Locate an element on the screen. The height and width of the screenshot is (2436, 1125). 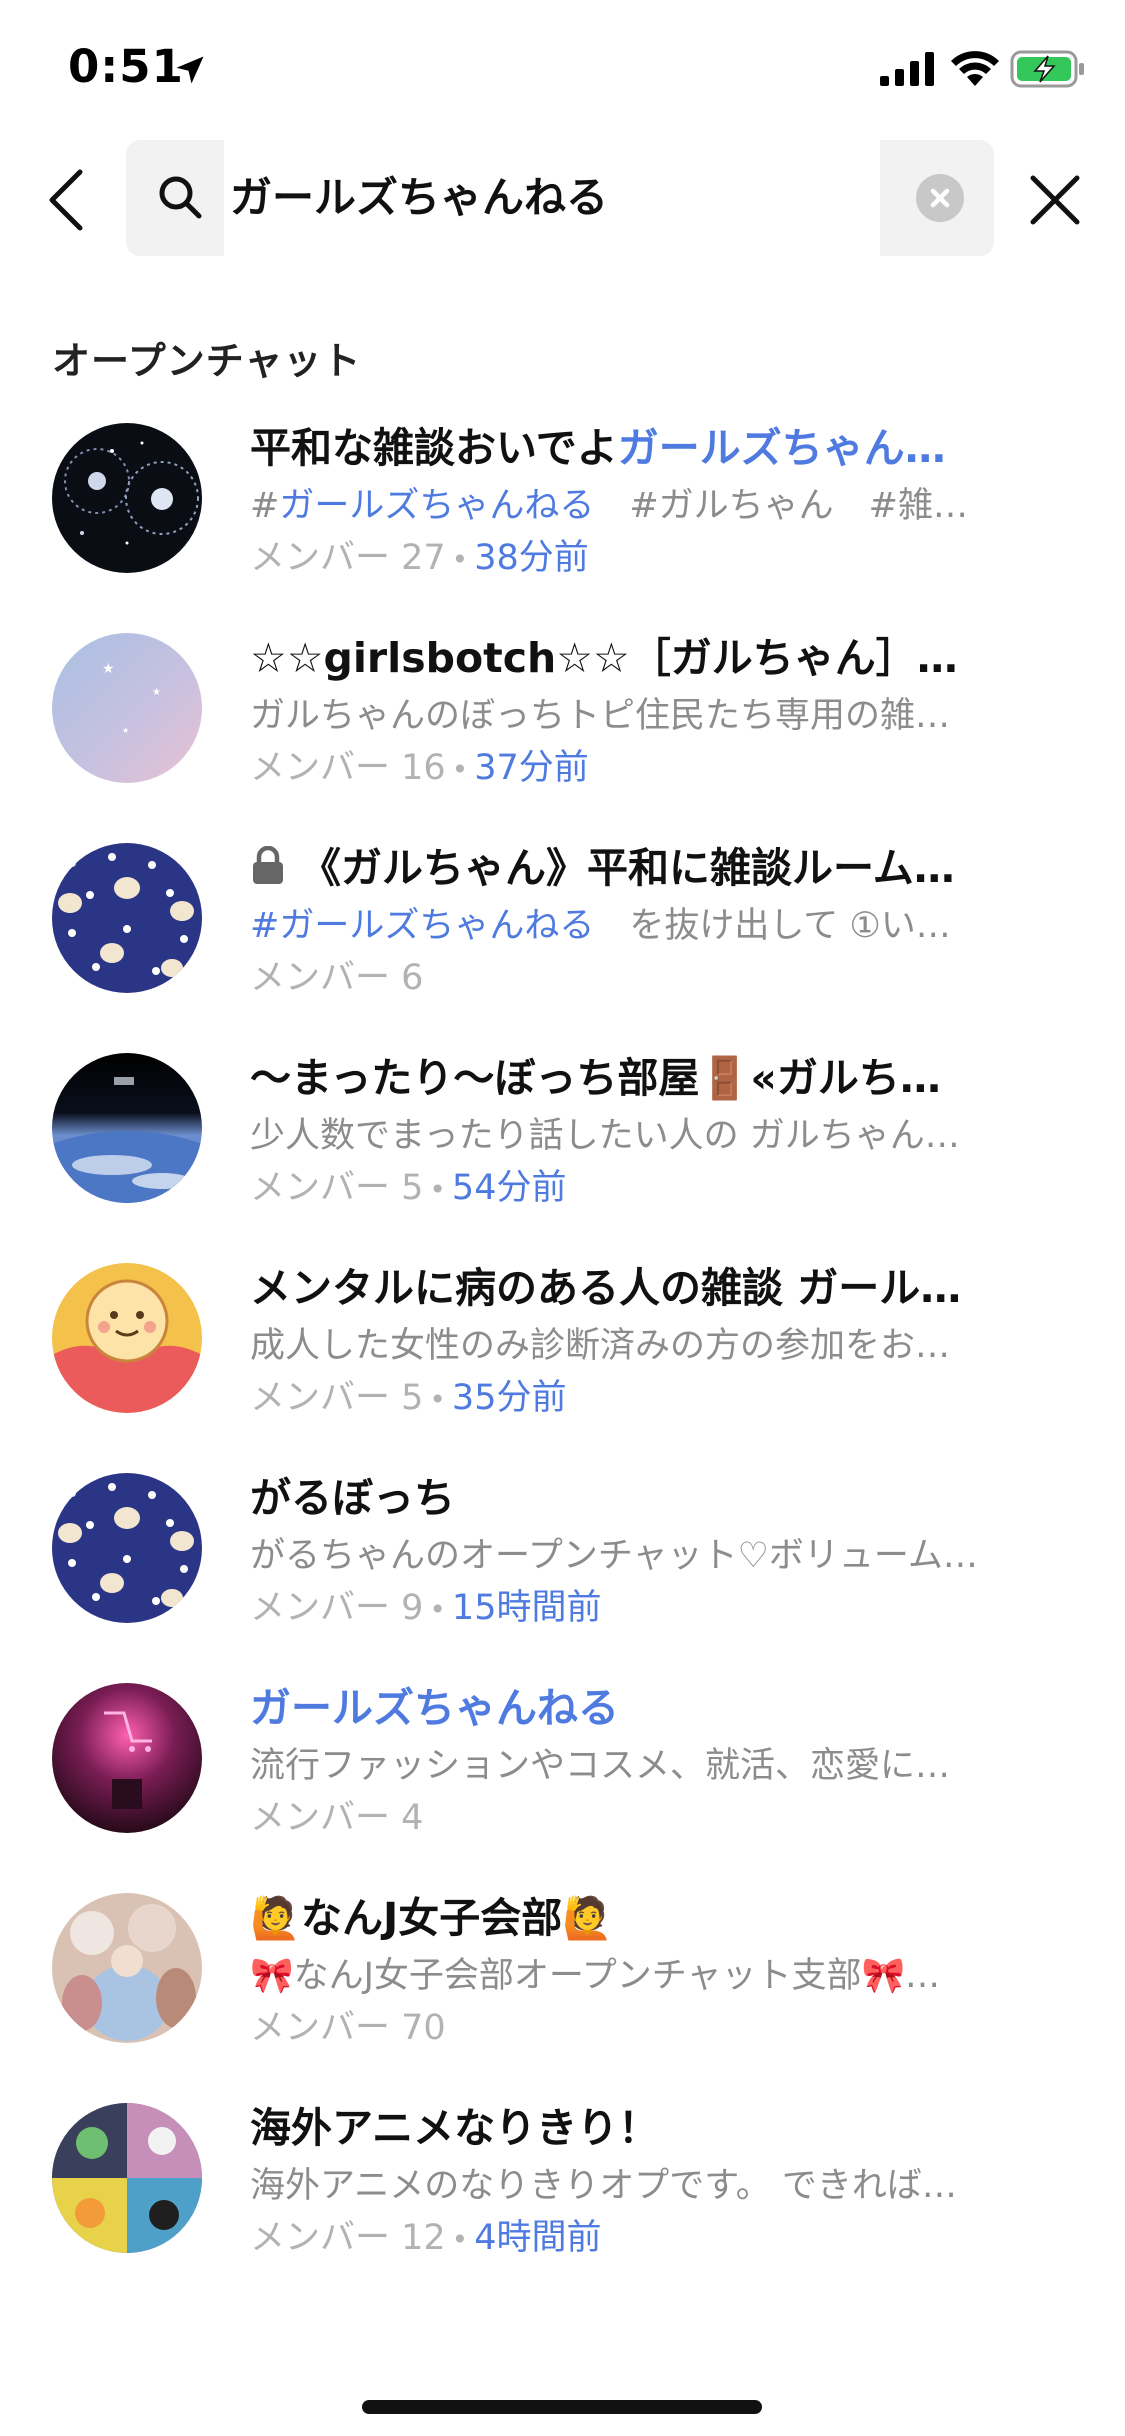
last-active-time: 54分前 is located at coordinates (509, 1188).